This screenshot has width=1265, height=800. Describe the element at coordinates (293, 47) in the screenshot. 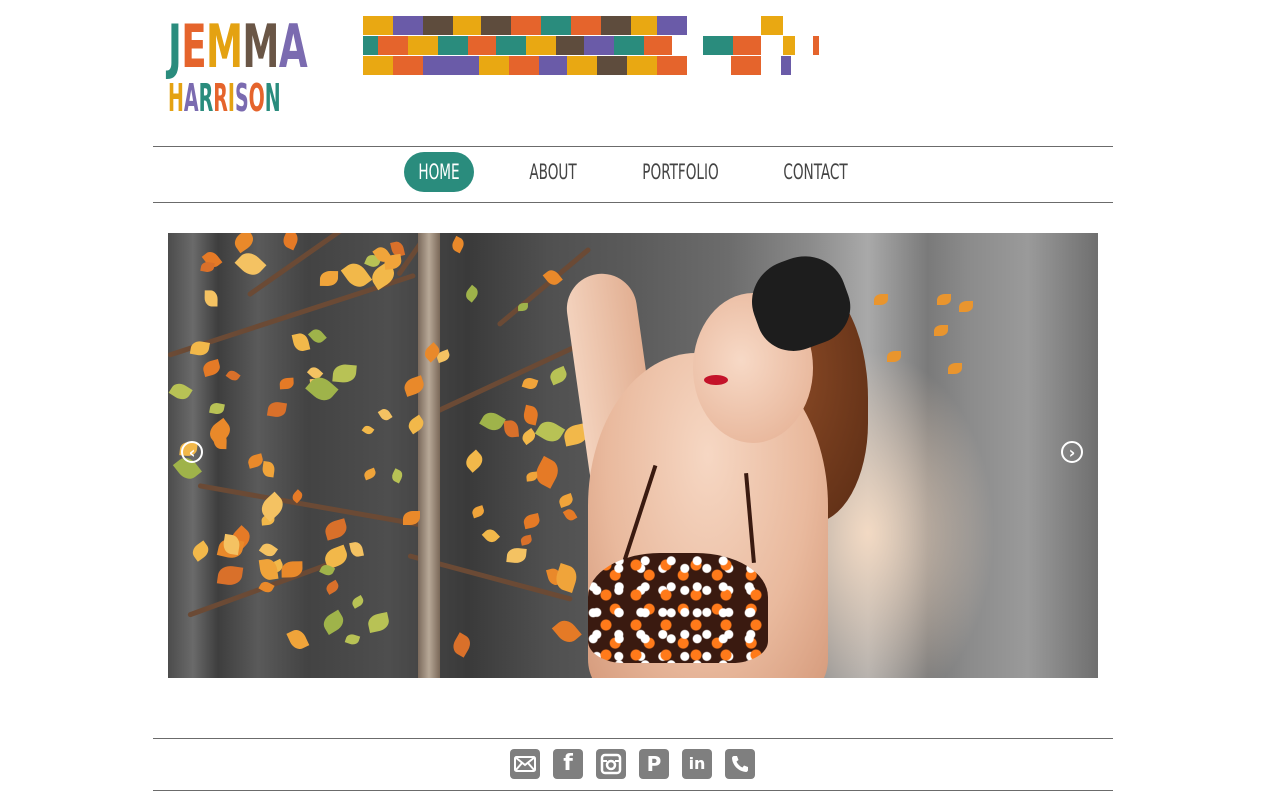

I see `logo-letter: A` at that location.